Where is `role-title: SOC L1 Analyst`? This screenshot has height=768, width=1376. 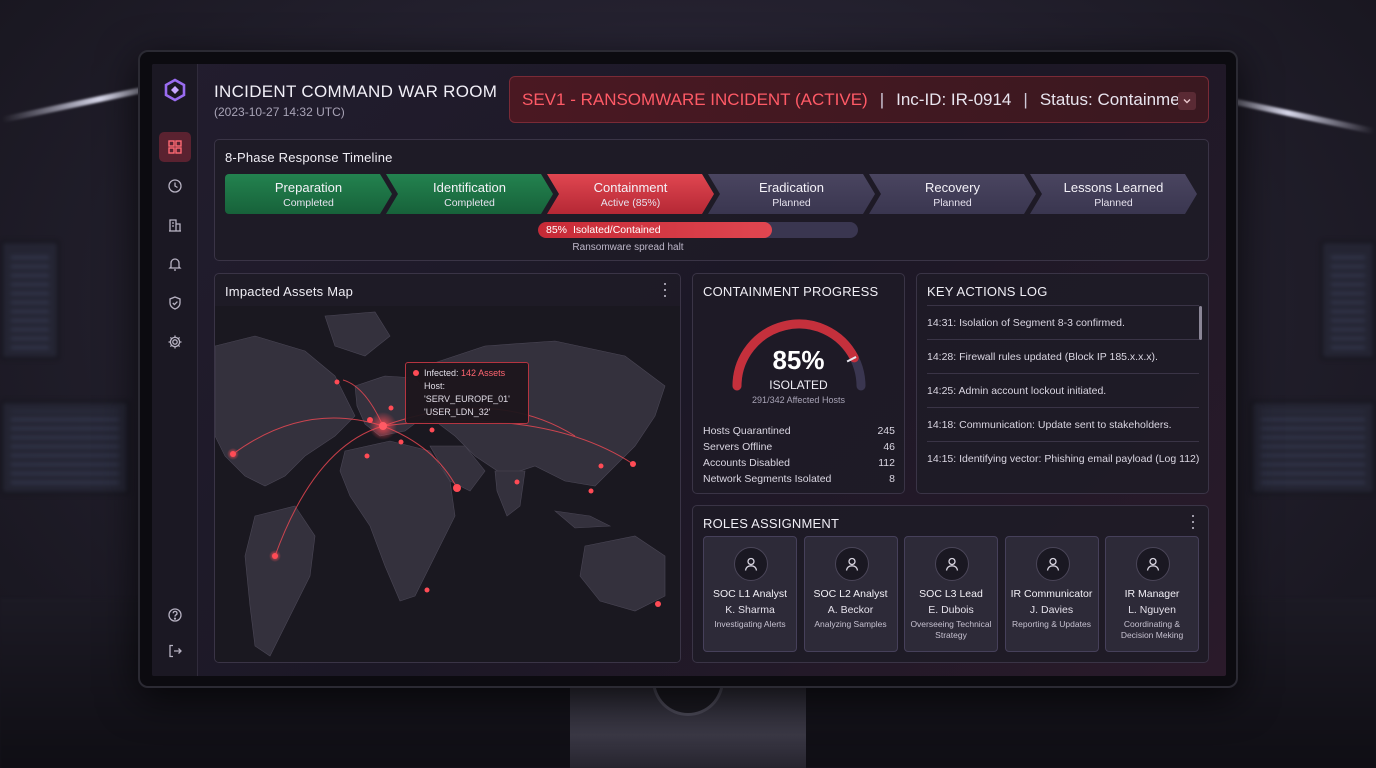 role-title: SOC L1 Analyst is located at coordinates (750, 594).